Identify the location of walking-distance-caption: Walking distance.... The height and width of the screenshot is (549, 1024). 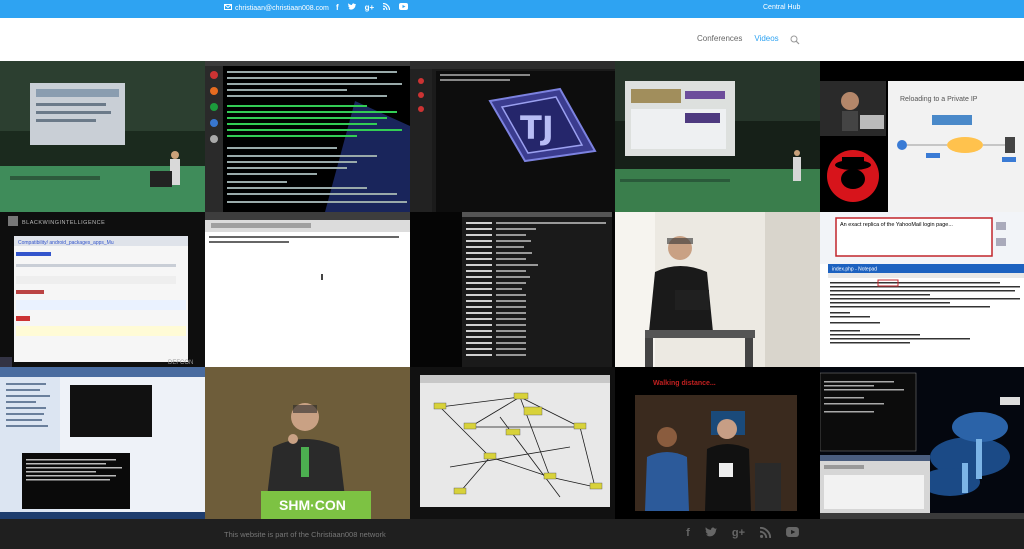
(684, 383).